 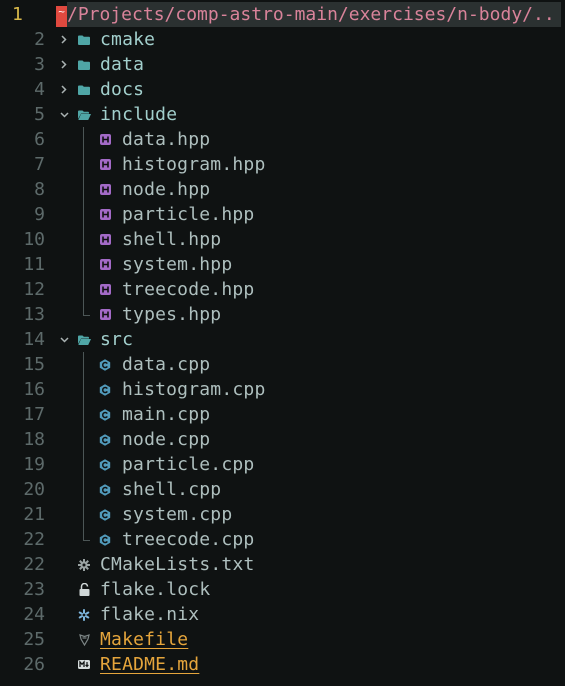 What do you see at coordinates (282, 39) in the screenshot?
I see `tree-folder-row: 2 cmake` at bounding box center [282, 39].